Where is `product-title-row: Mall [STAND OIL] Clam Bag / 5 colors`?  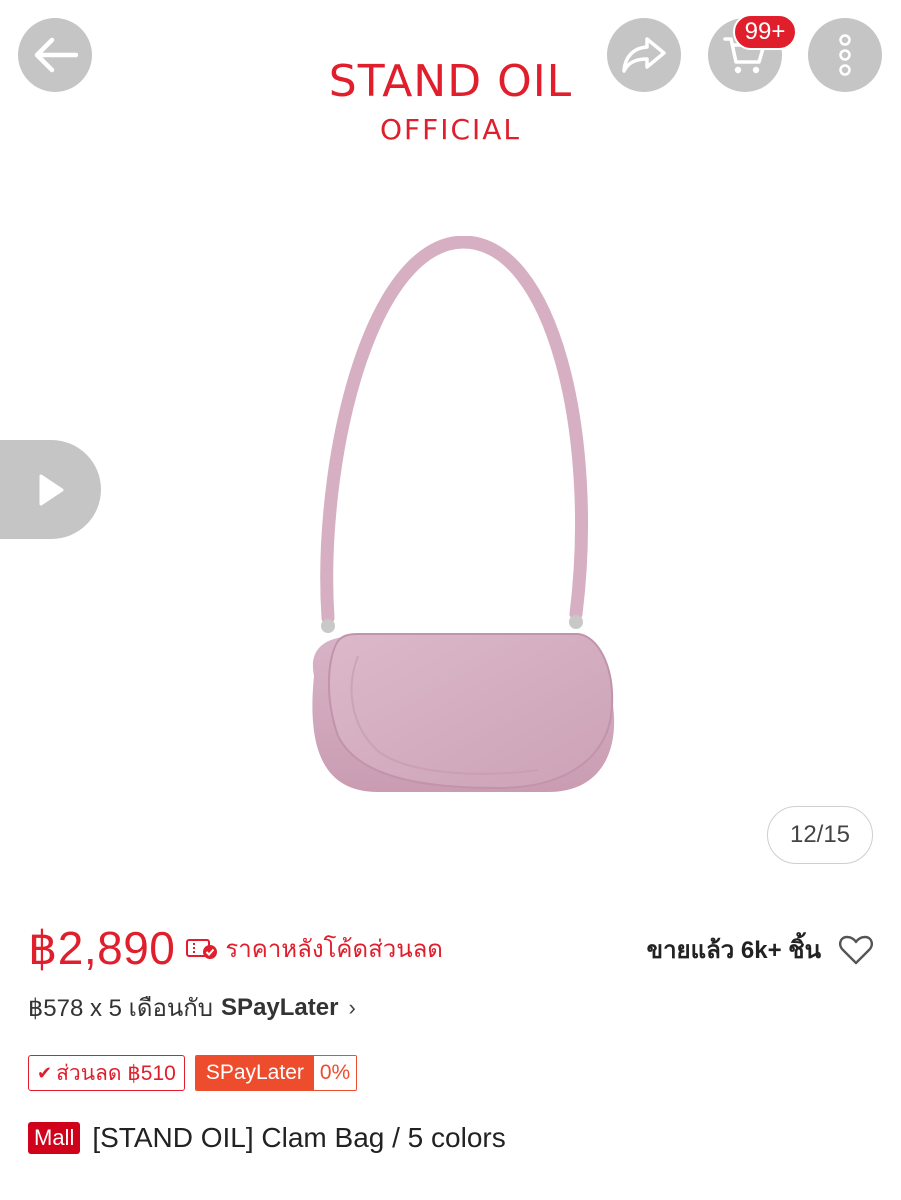
product-title-row: Mall [STAND OIL] Clam Bag / 5 colors is located at coordinates (267, 1138).